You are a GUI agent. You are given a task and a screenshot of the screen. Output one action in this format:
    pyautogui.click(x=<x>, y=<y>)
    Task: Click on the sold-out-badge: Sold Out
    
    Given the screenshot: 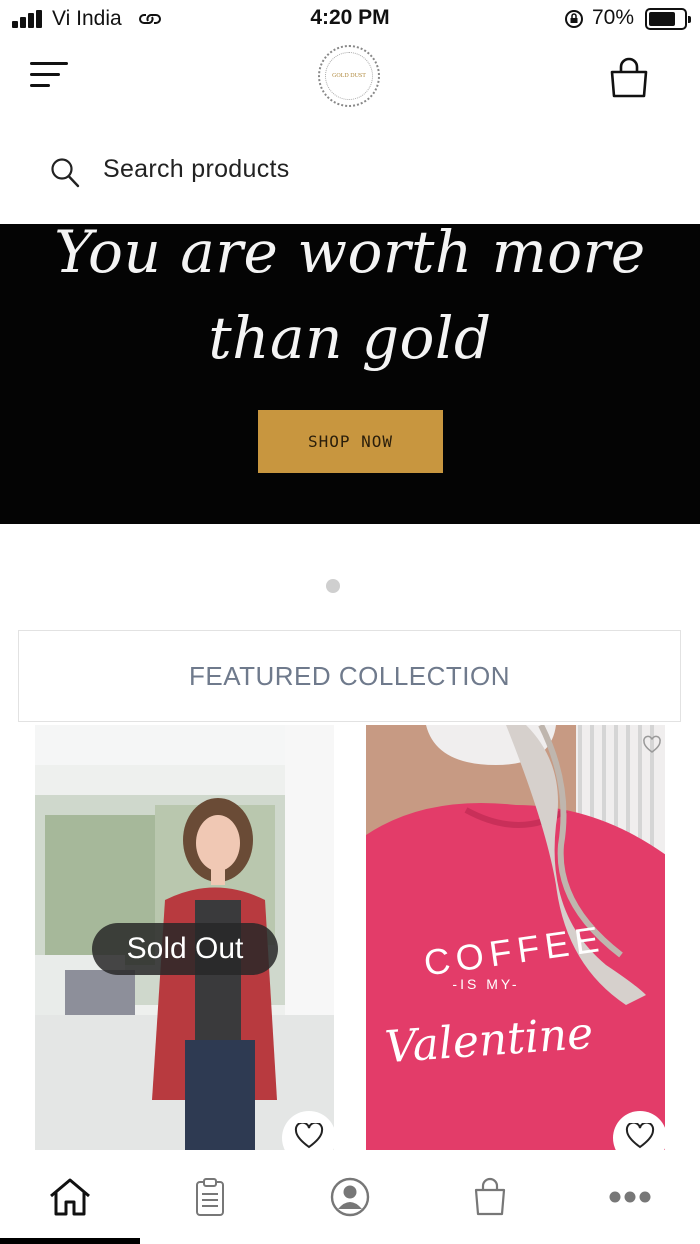 What is the action you would take?
    pyautogui.click(x=185, y=949)
    